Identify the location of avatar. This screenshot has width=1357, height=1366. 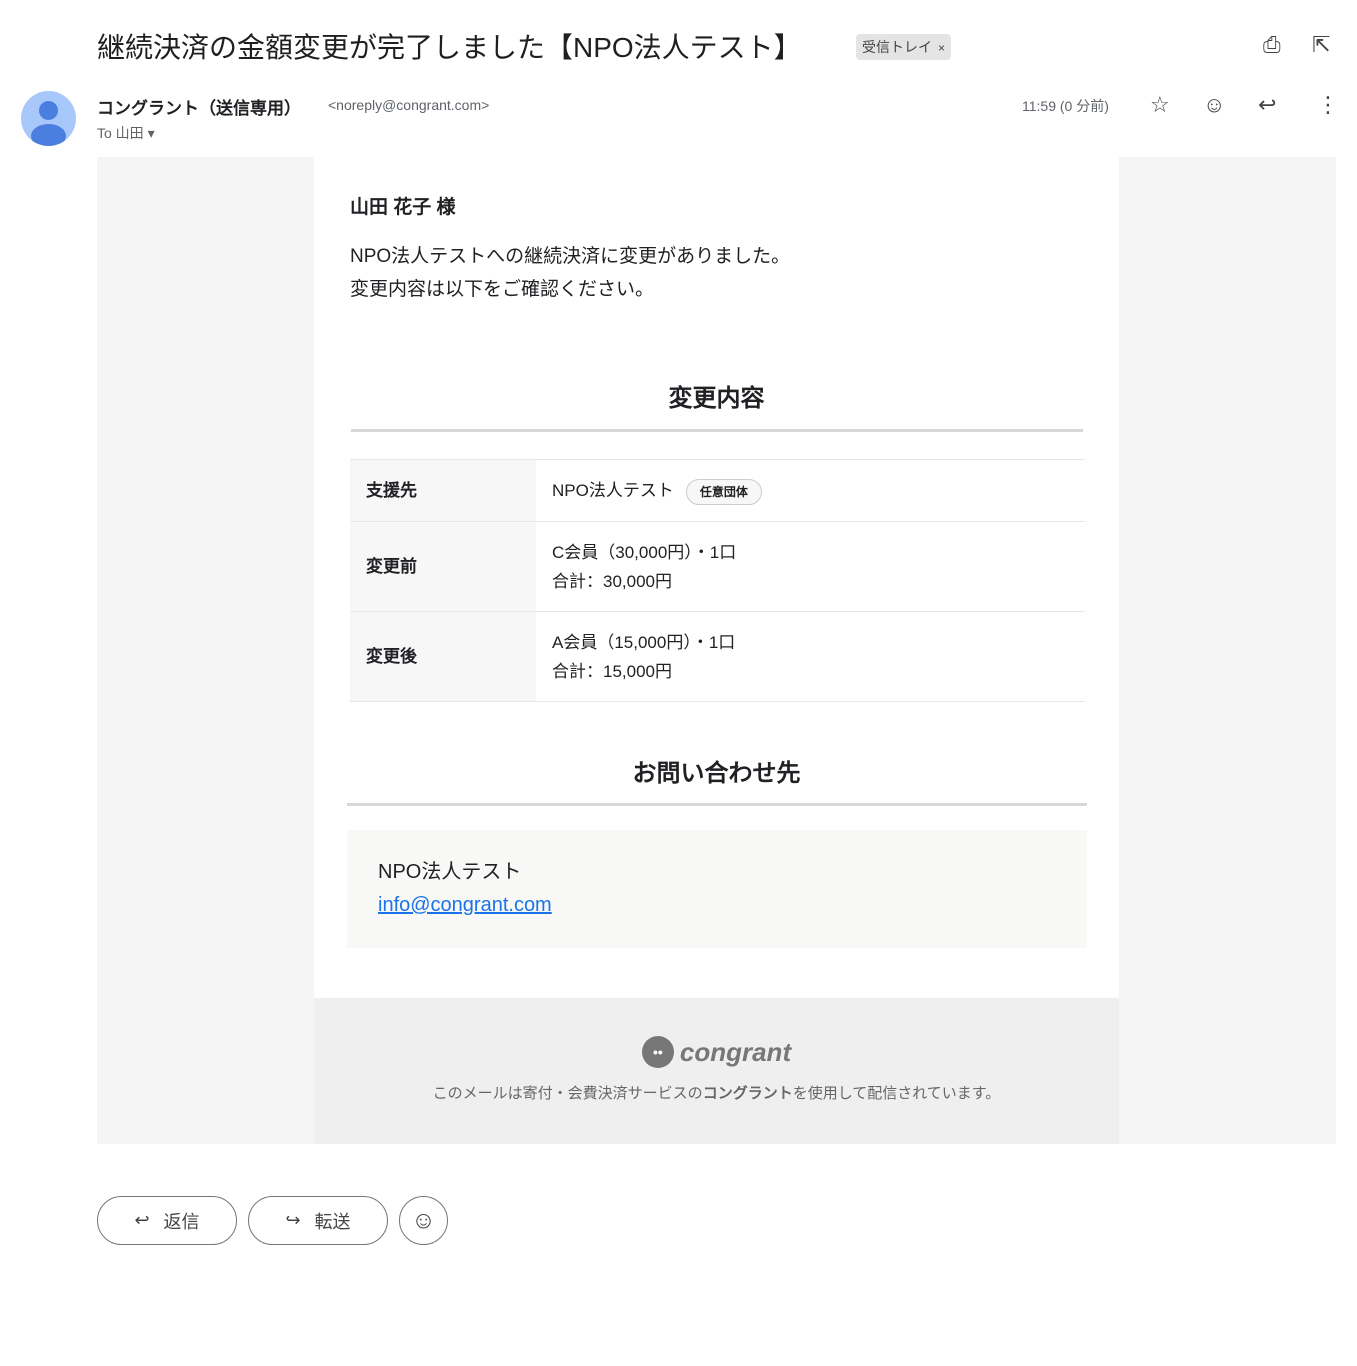
(48, 118).